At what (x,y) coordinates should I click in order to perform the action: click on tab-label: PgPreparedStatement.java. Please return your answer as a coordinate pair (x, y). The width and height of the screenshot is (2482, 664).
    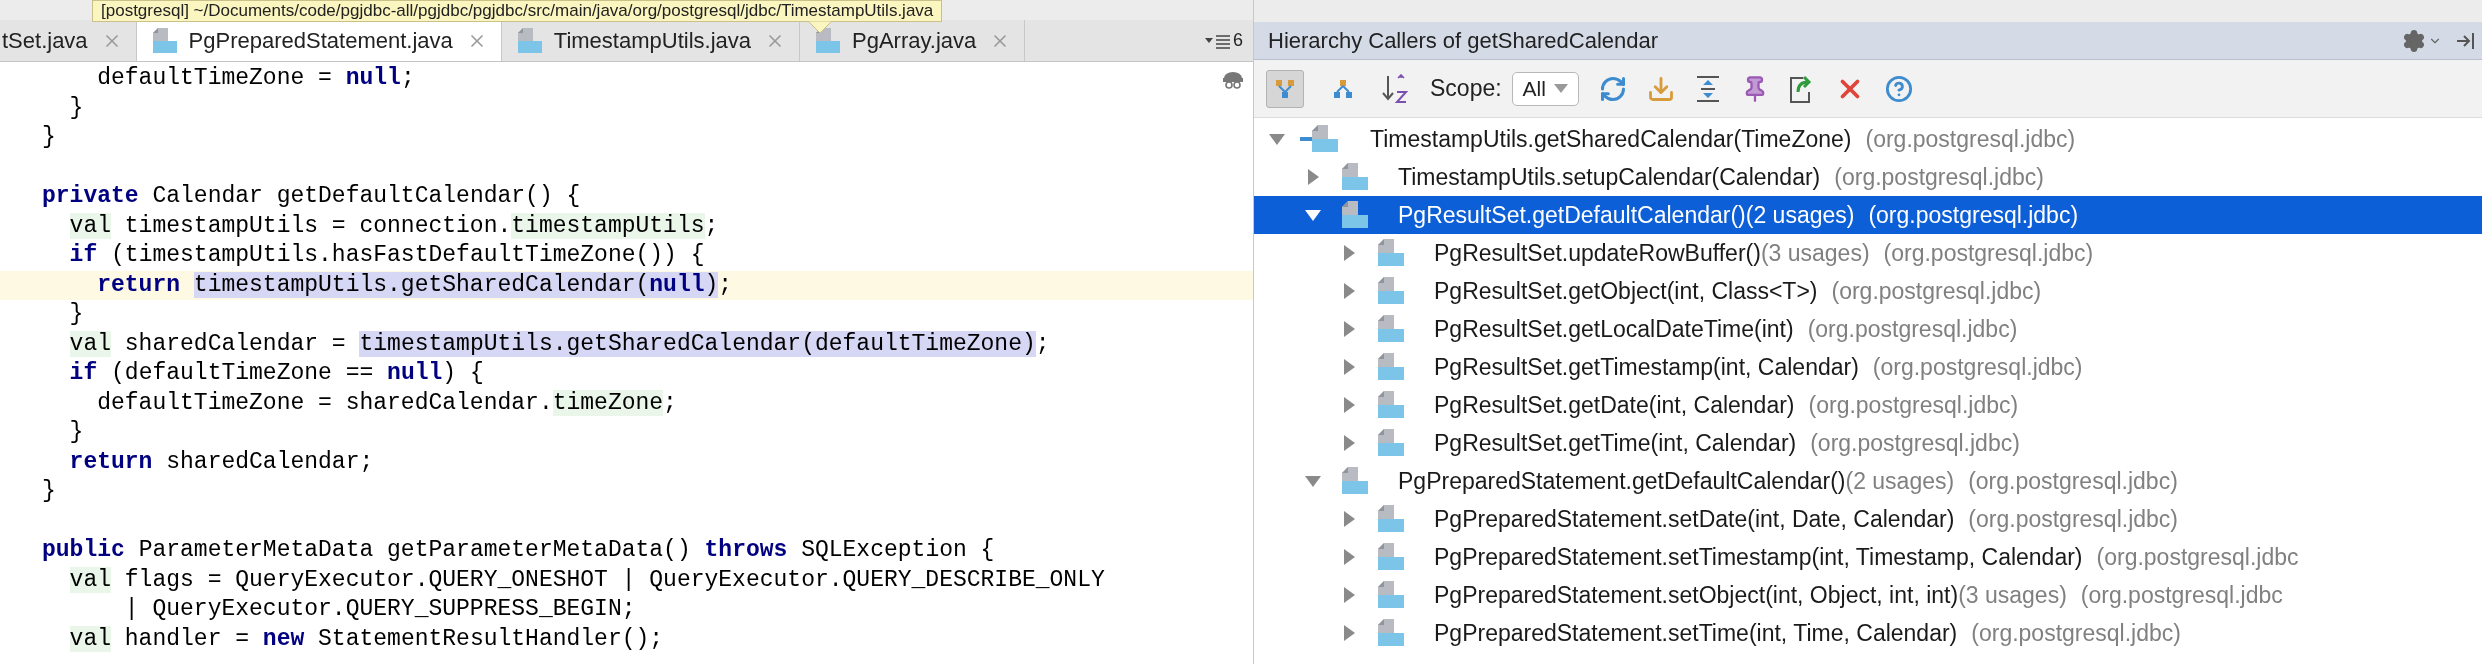
    Looking at the image, I should click on (320, 41).